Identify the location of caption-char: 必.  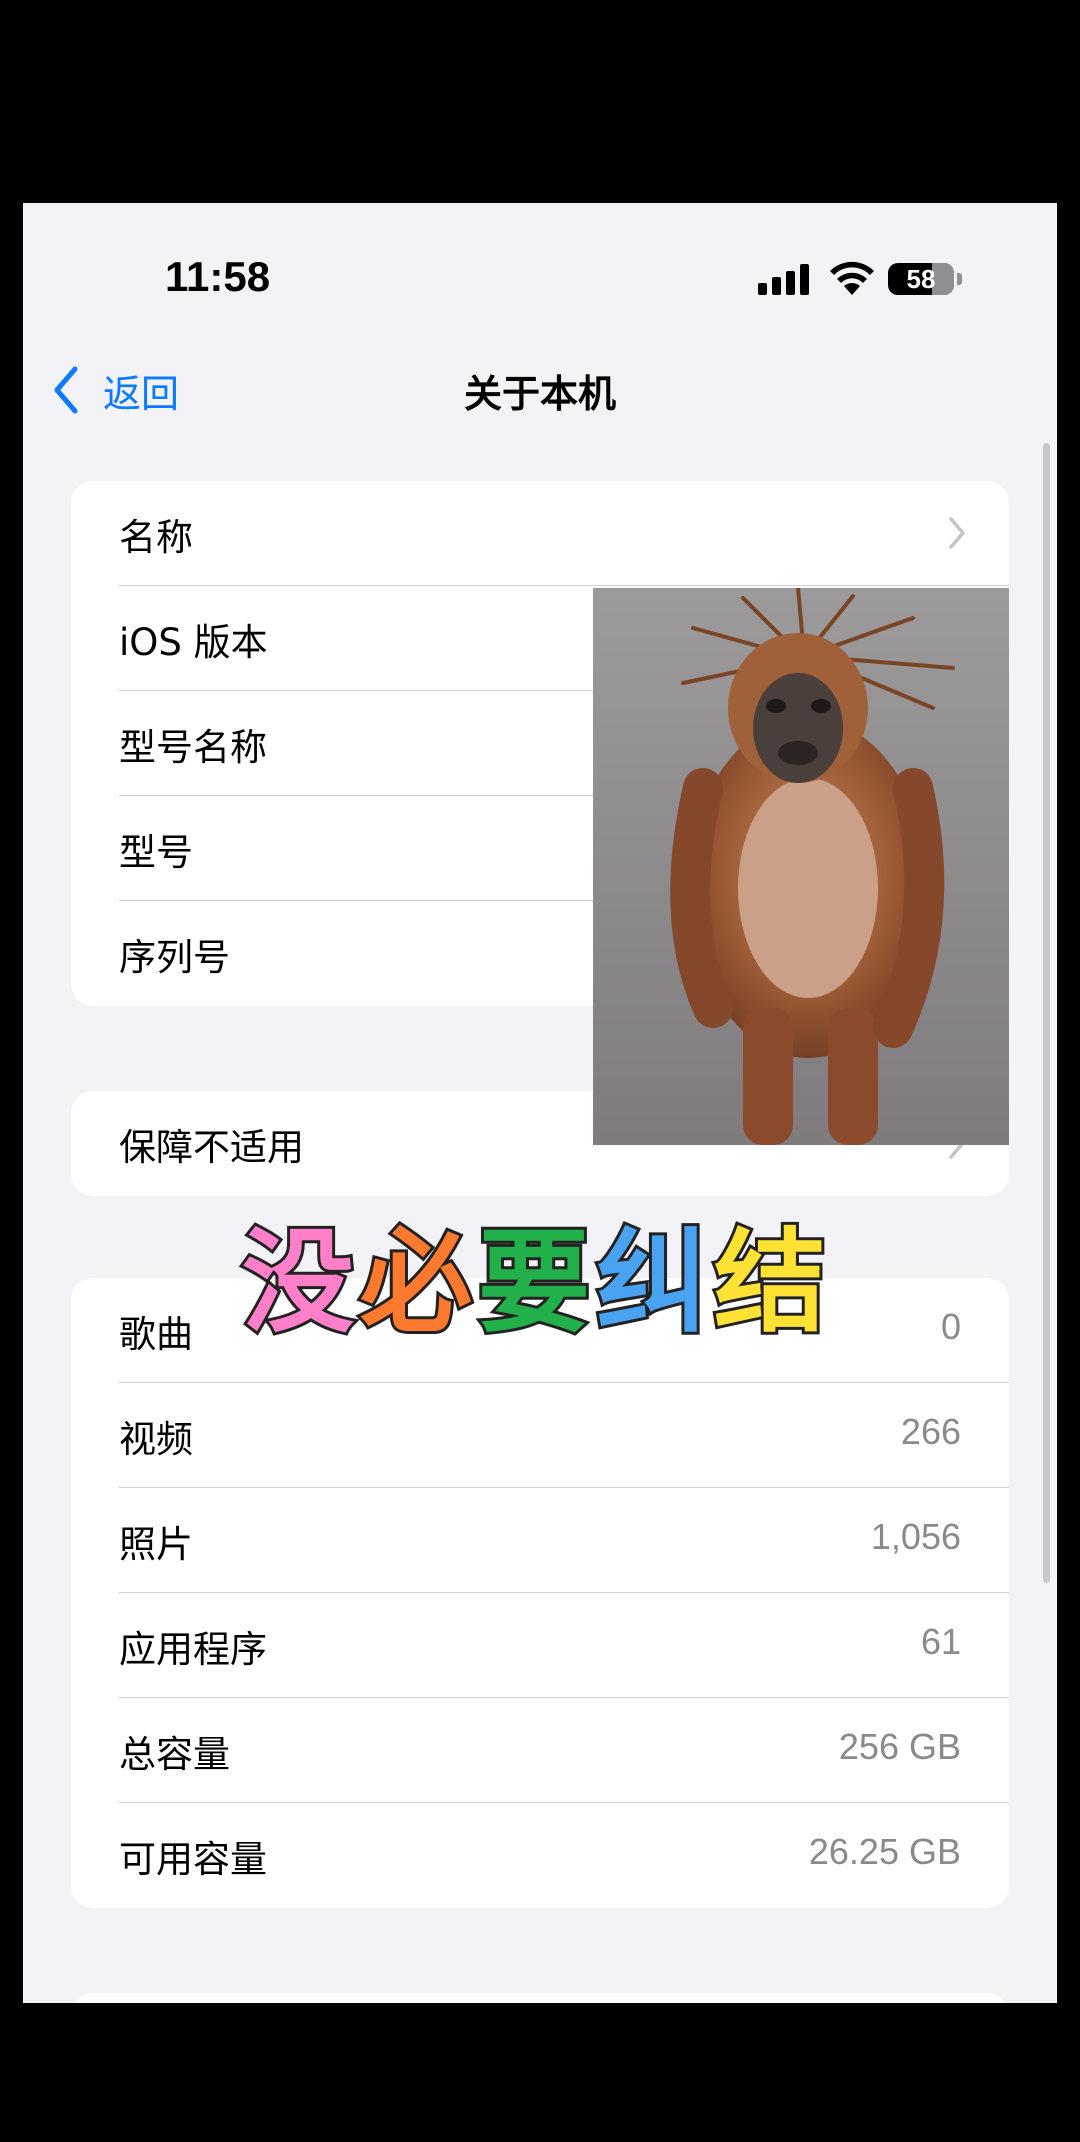
(416, 1280).